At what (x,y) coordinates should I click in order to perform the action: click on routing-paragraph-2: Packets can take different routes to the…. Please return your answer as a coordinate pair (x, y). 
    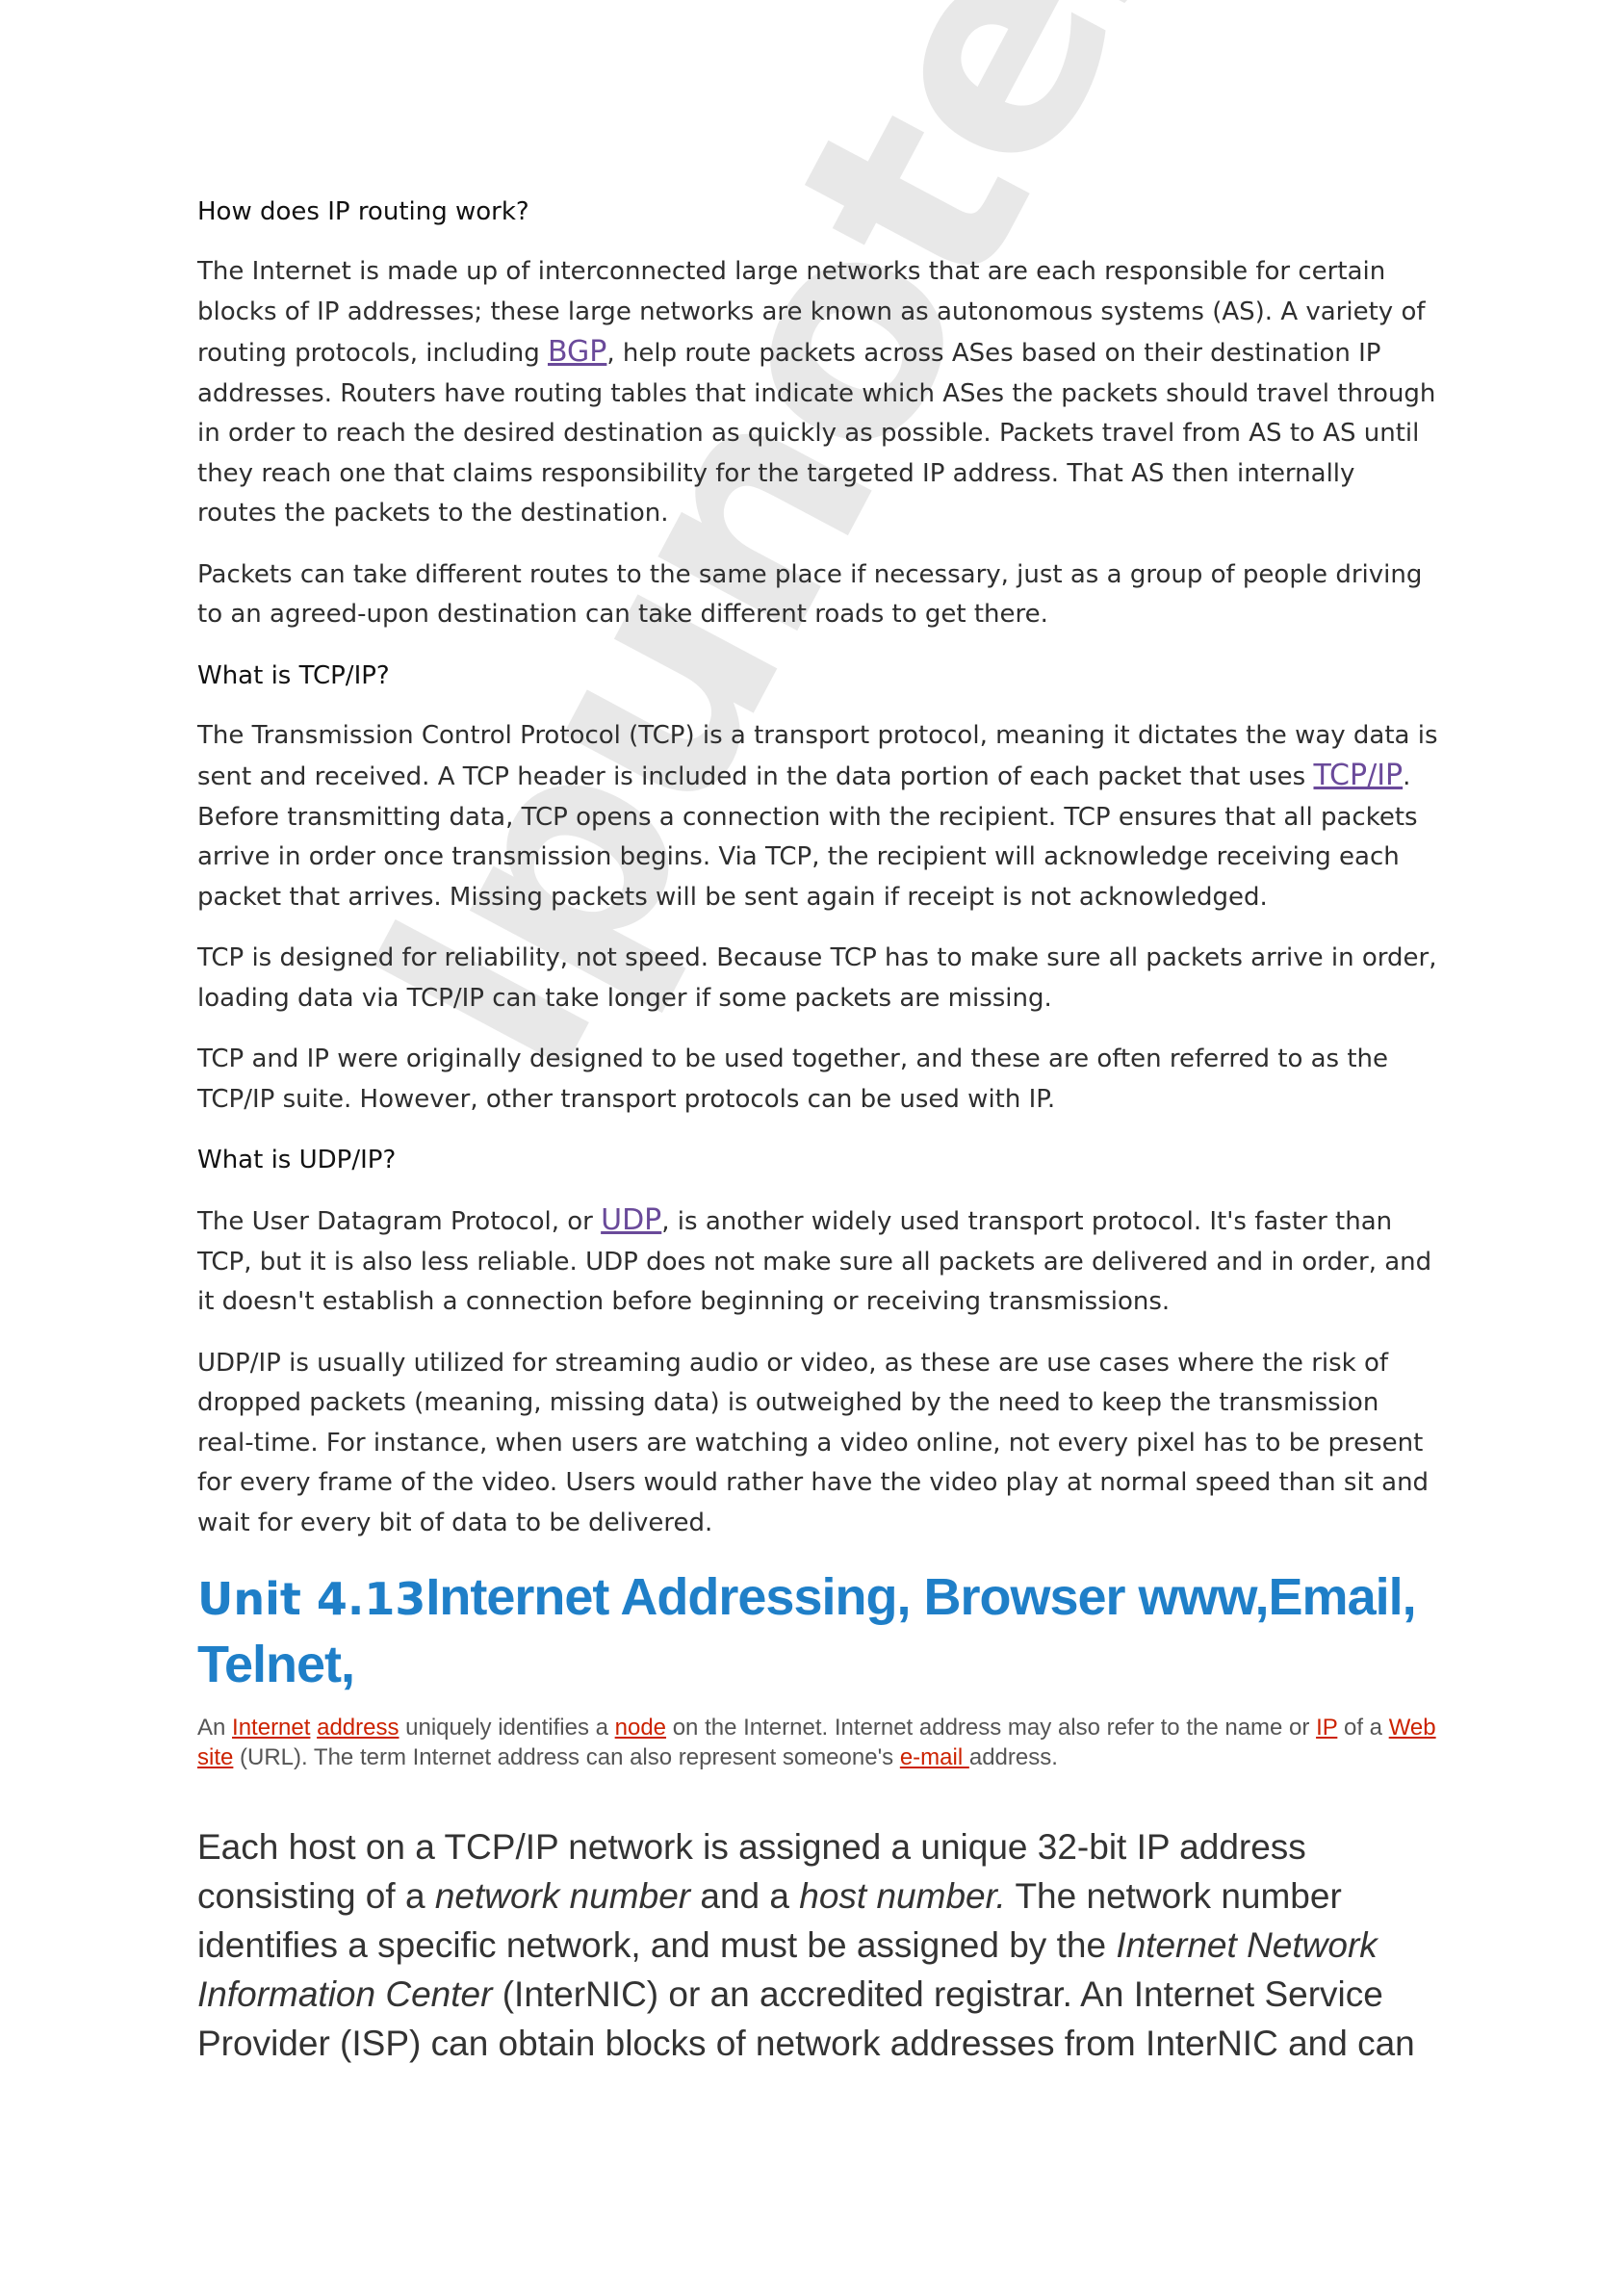
    Looking at the image, I should click on (810, 594).